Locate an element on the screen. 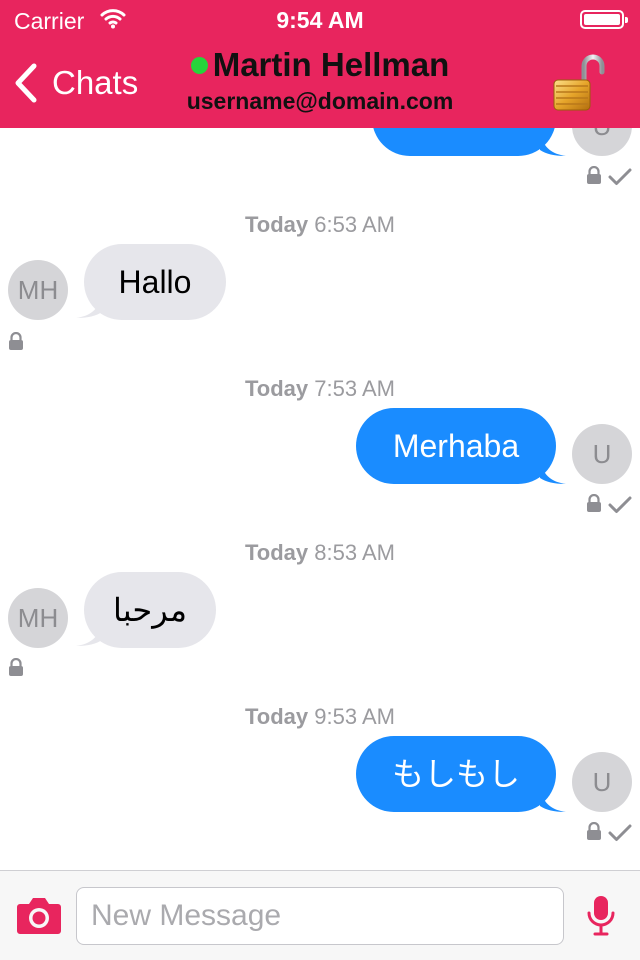 The width and height of the screenshot is (640, 960). contact-subtitle: username@domain.com is located at coordinates (320, 101).